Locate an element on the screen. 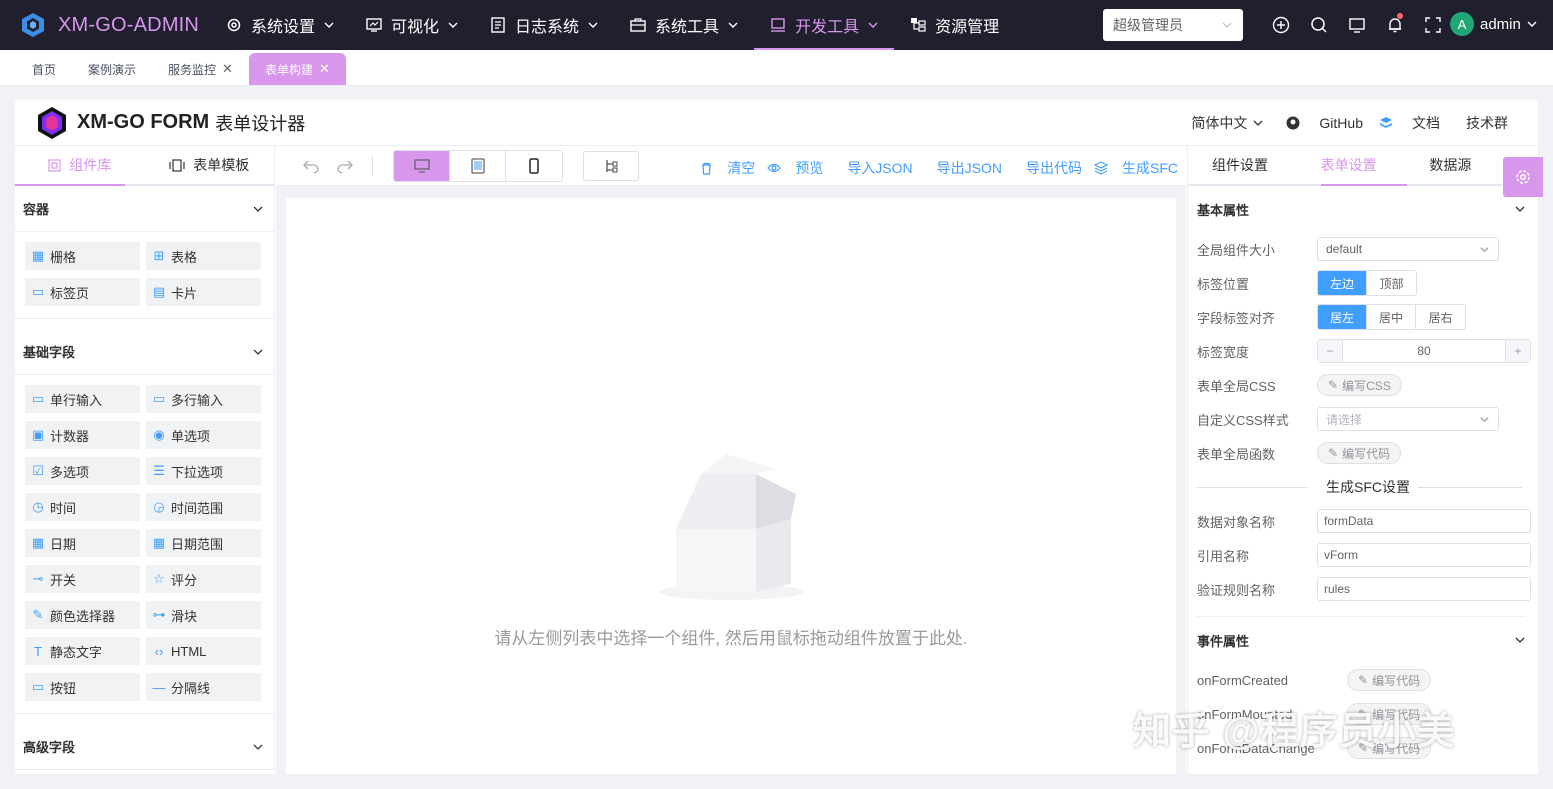  menu-system-settings: 系统设置 is located at coordinates (280, 25).